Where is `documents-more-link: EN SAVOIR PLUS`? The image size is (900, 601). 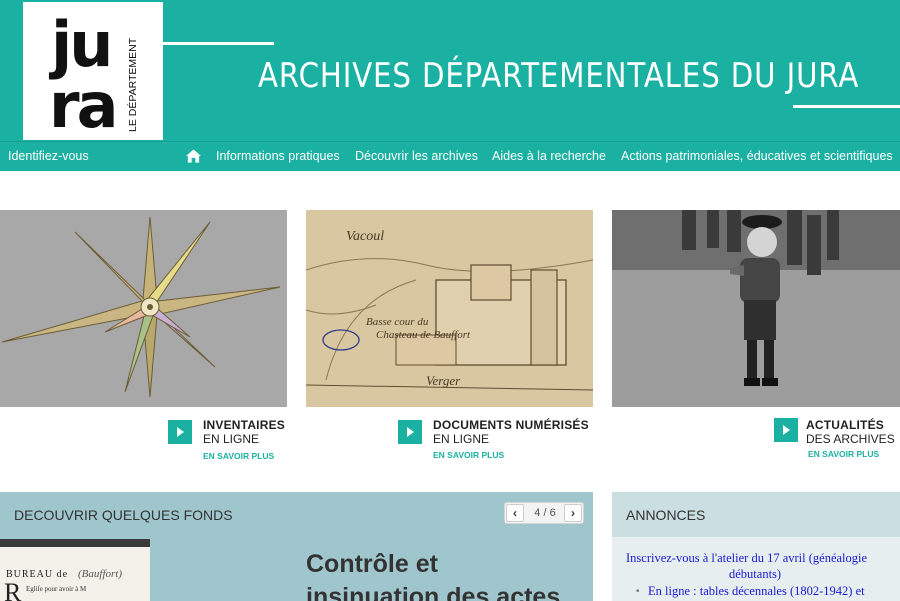 documents-more-link: EN SAVOIR PLUS is located at coordinates (468, 455).